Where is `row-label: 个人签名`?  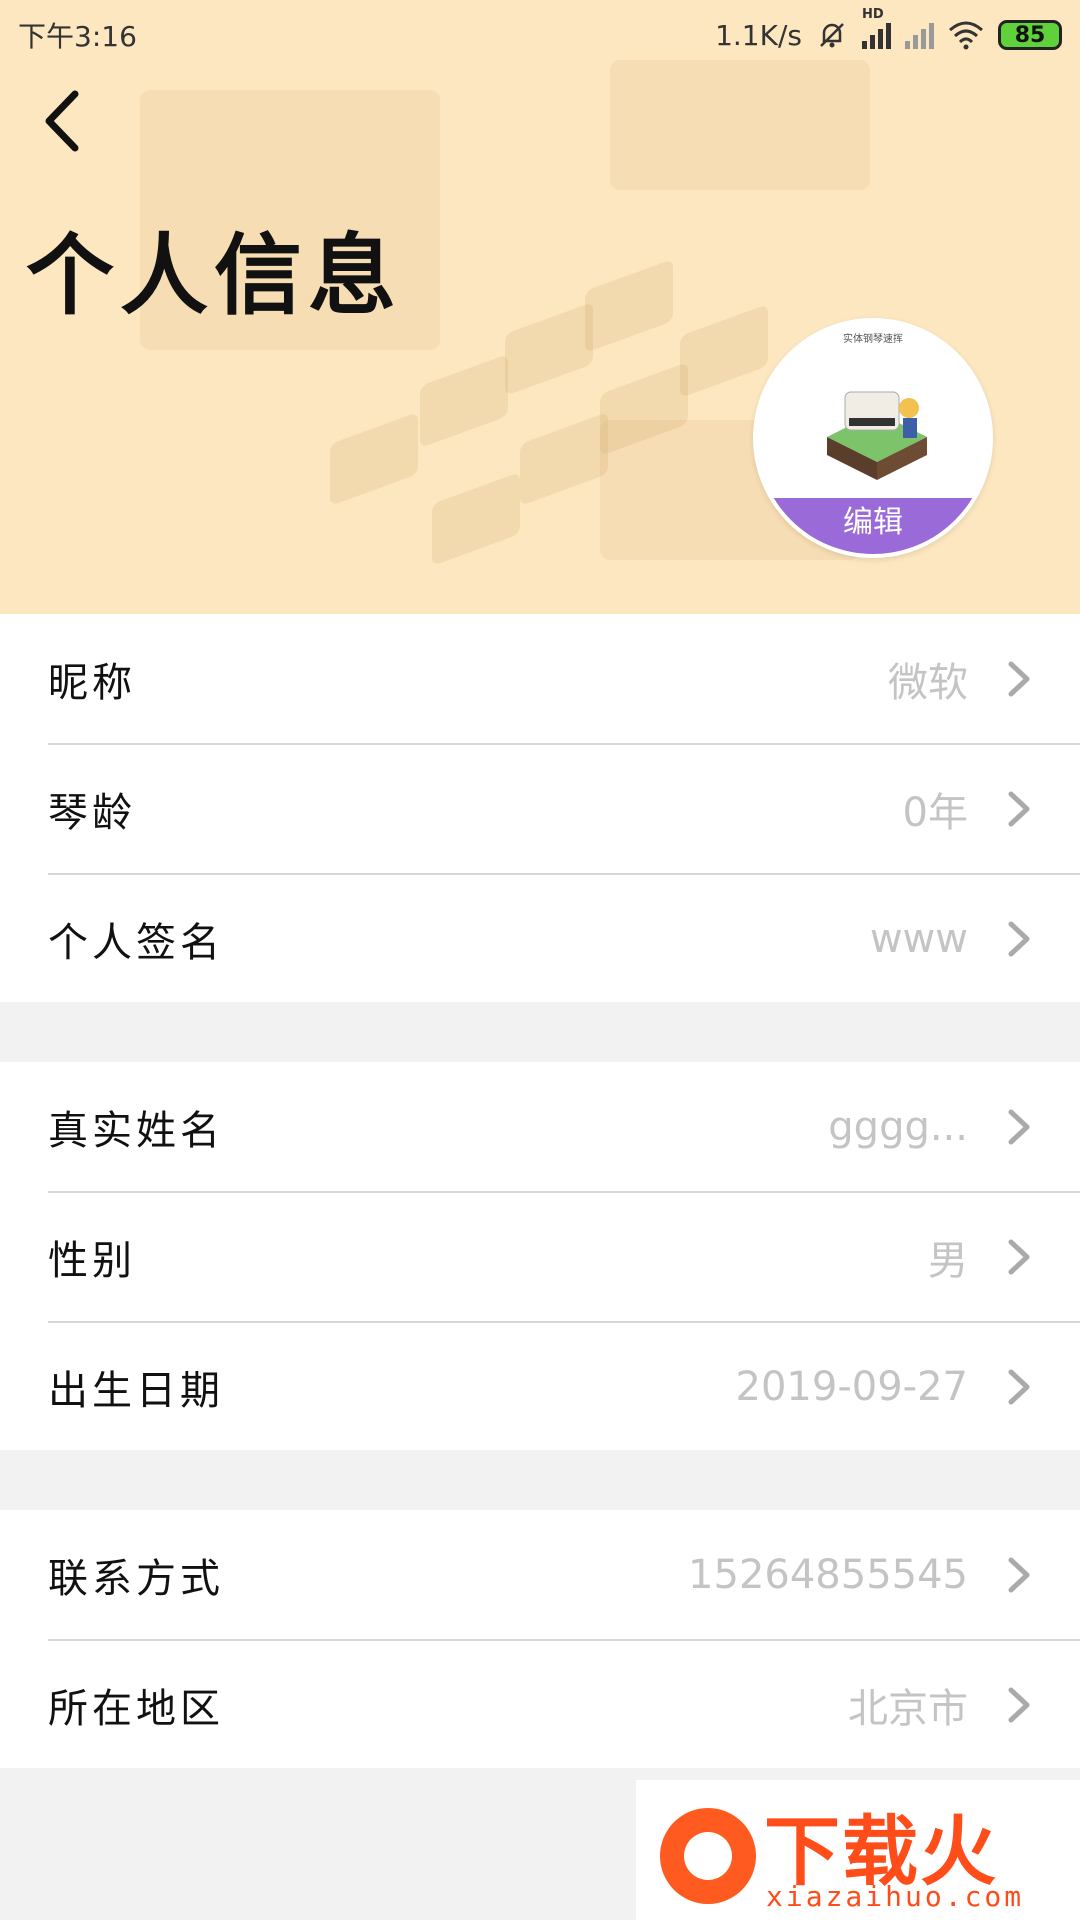
row-label: 个人签名 is located at coordinates (136, 943).